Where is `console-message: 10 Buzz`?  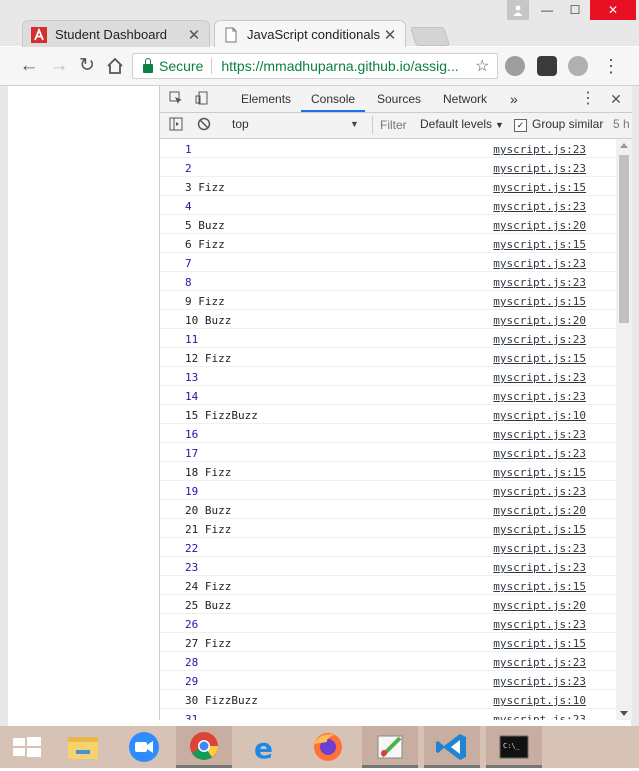 console-message: 10 Buzz is located at coordinates (208, 320).